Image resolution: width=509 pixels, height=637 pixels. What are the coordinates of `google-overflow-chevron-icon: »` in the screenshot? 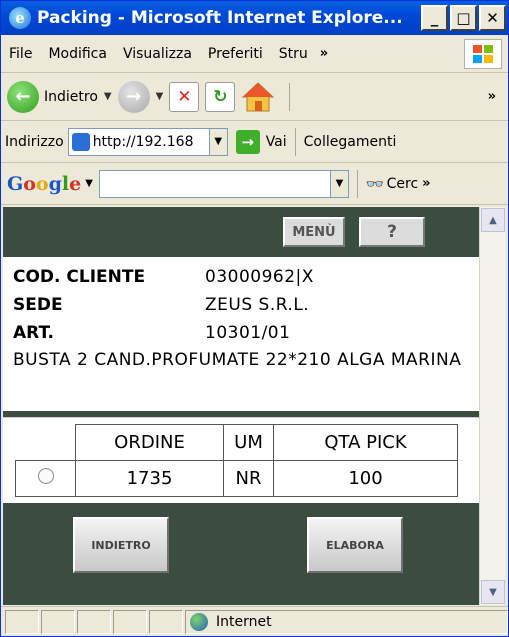 It's located at (426, 183).